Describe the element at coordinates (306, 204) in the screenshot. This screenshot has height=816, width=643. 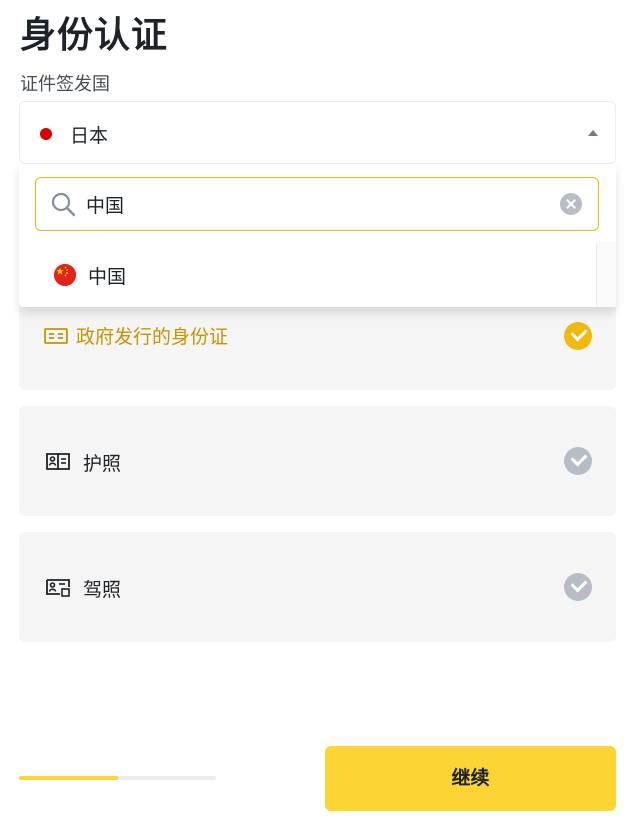
I see `country-search-input` at that location.